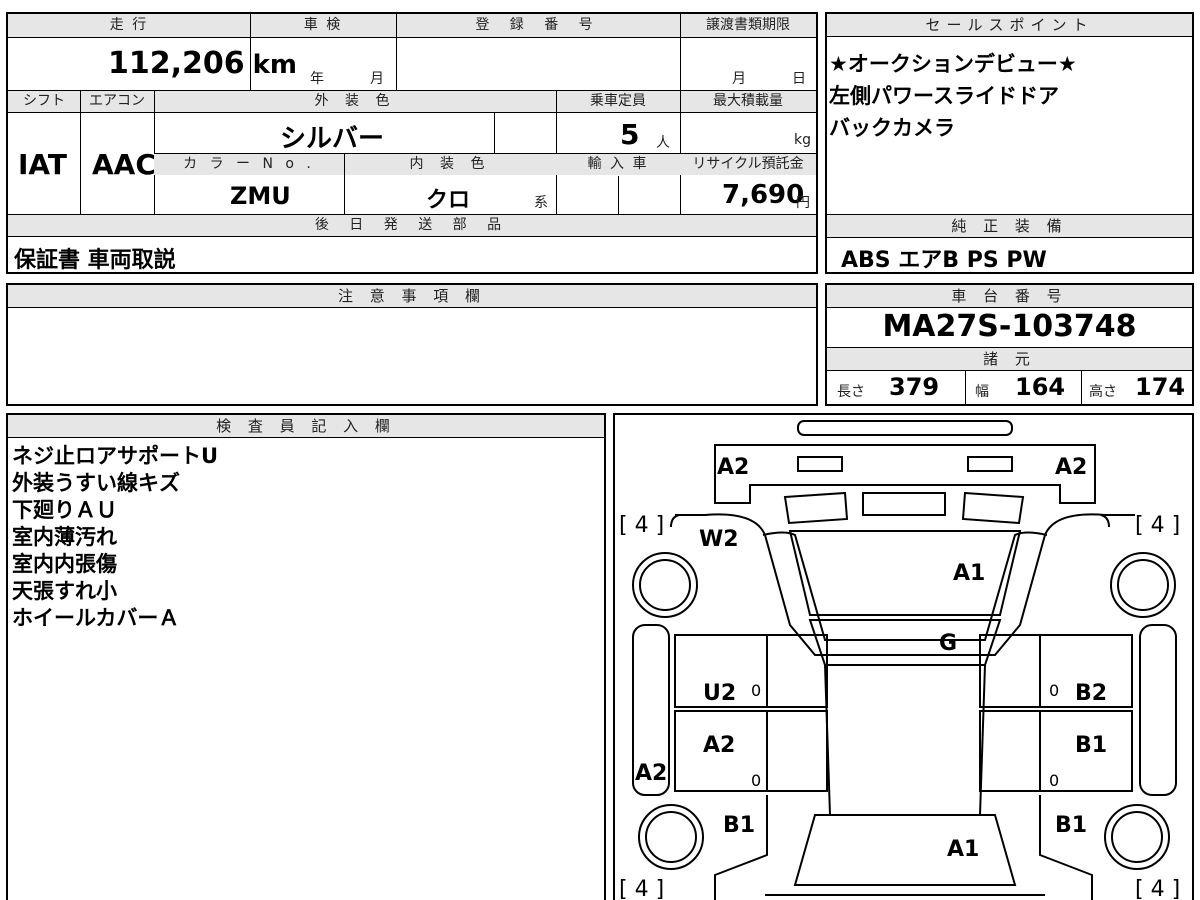 This screenshot has width=1200, height=900. Describe the element at coordinates (117, 101) in the screenshot. I see `ac-header: エアコン` at that location.